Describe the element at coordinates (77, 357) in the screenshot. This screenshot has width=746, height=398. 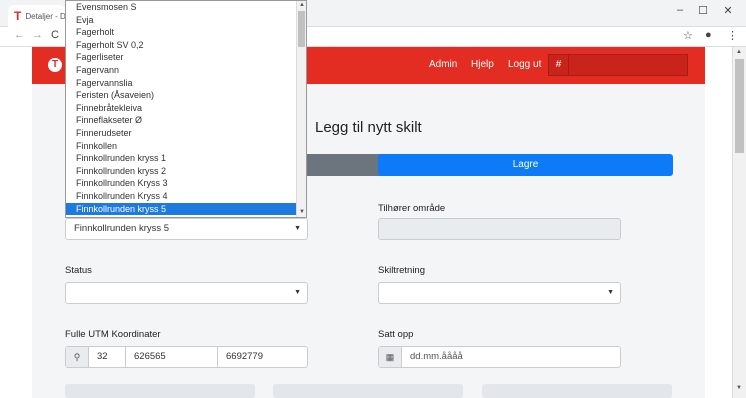
I see `map-pin-icon: ⚲` at that location.